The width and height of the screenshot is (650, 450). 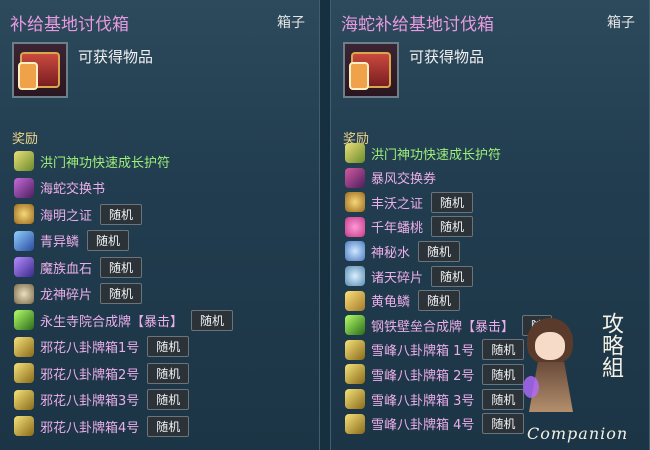 What do you see at coordinates (90, 401) in the screenshot?
I see `reward-item-name: 邪花八卦牌箱3号` at bounding box center [90, 401].